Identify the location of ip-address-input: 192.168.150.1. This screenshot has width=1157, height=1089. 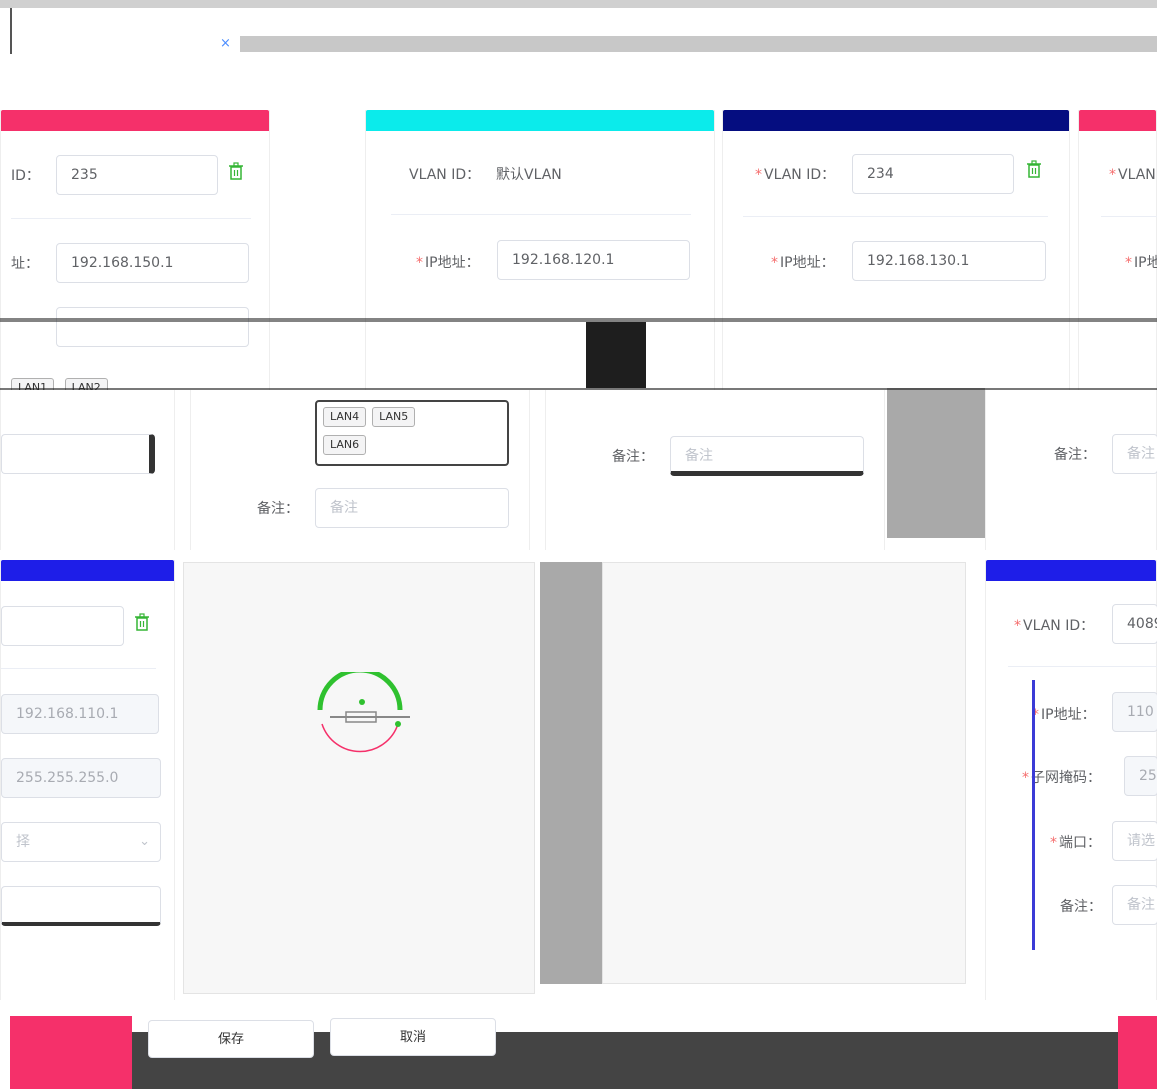
(152, 263).